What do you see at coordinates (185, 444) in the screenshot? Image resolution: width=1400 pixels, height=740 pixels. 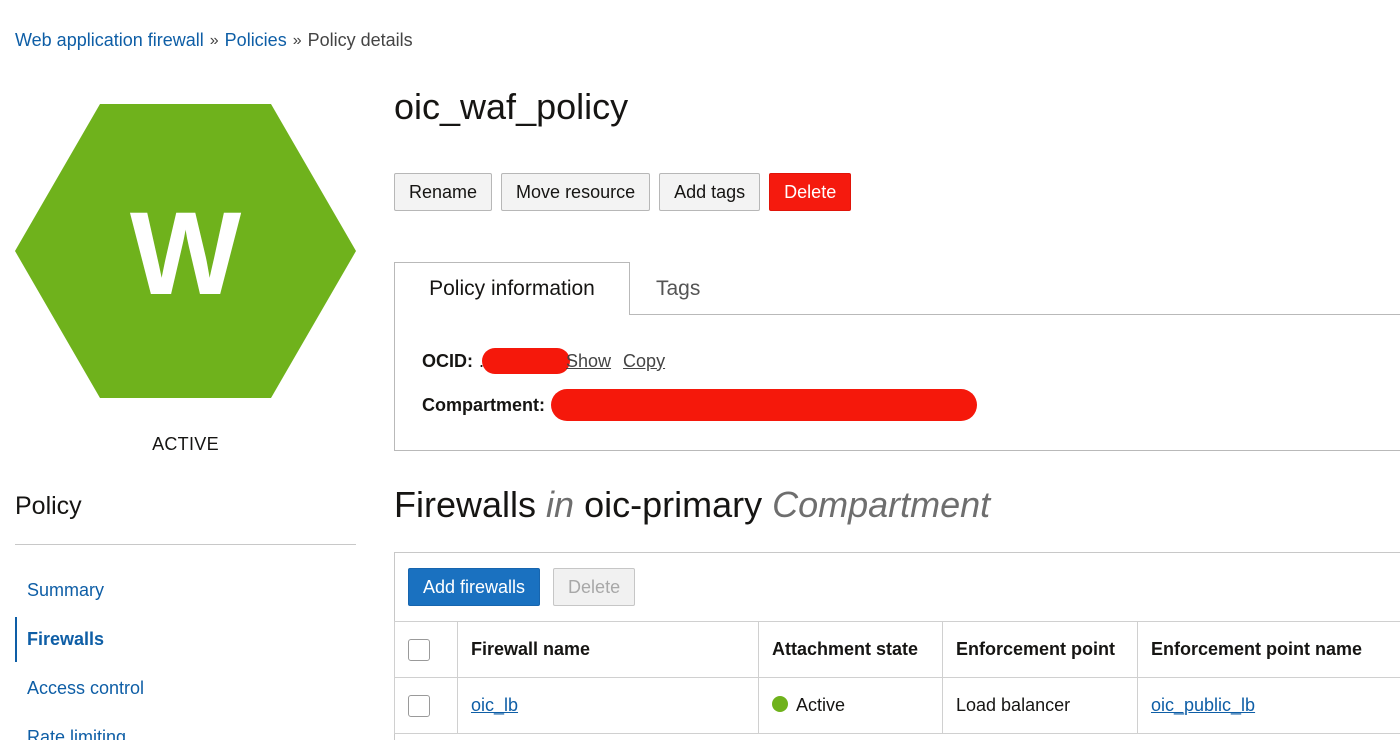 I see `status-label: ACTIVE` at bounding box center [185, 444].